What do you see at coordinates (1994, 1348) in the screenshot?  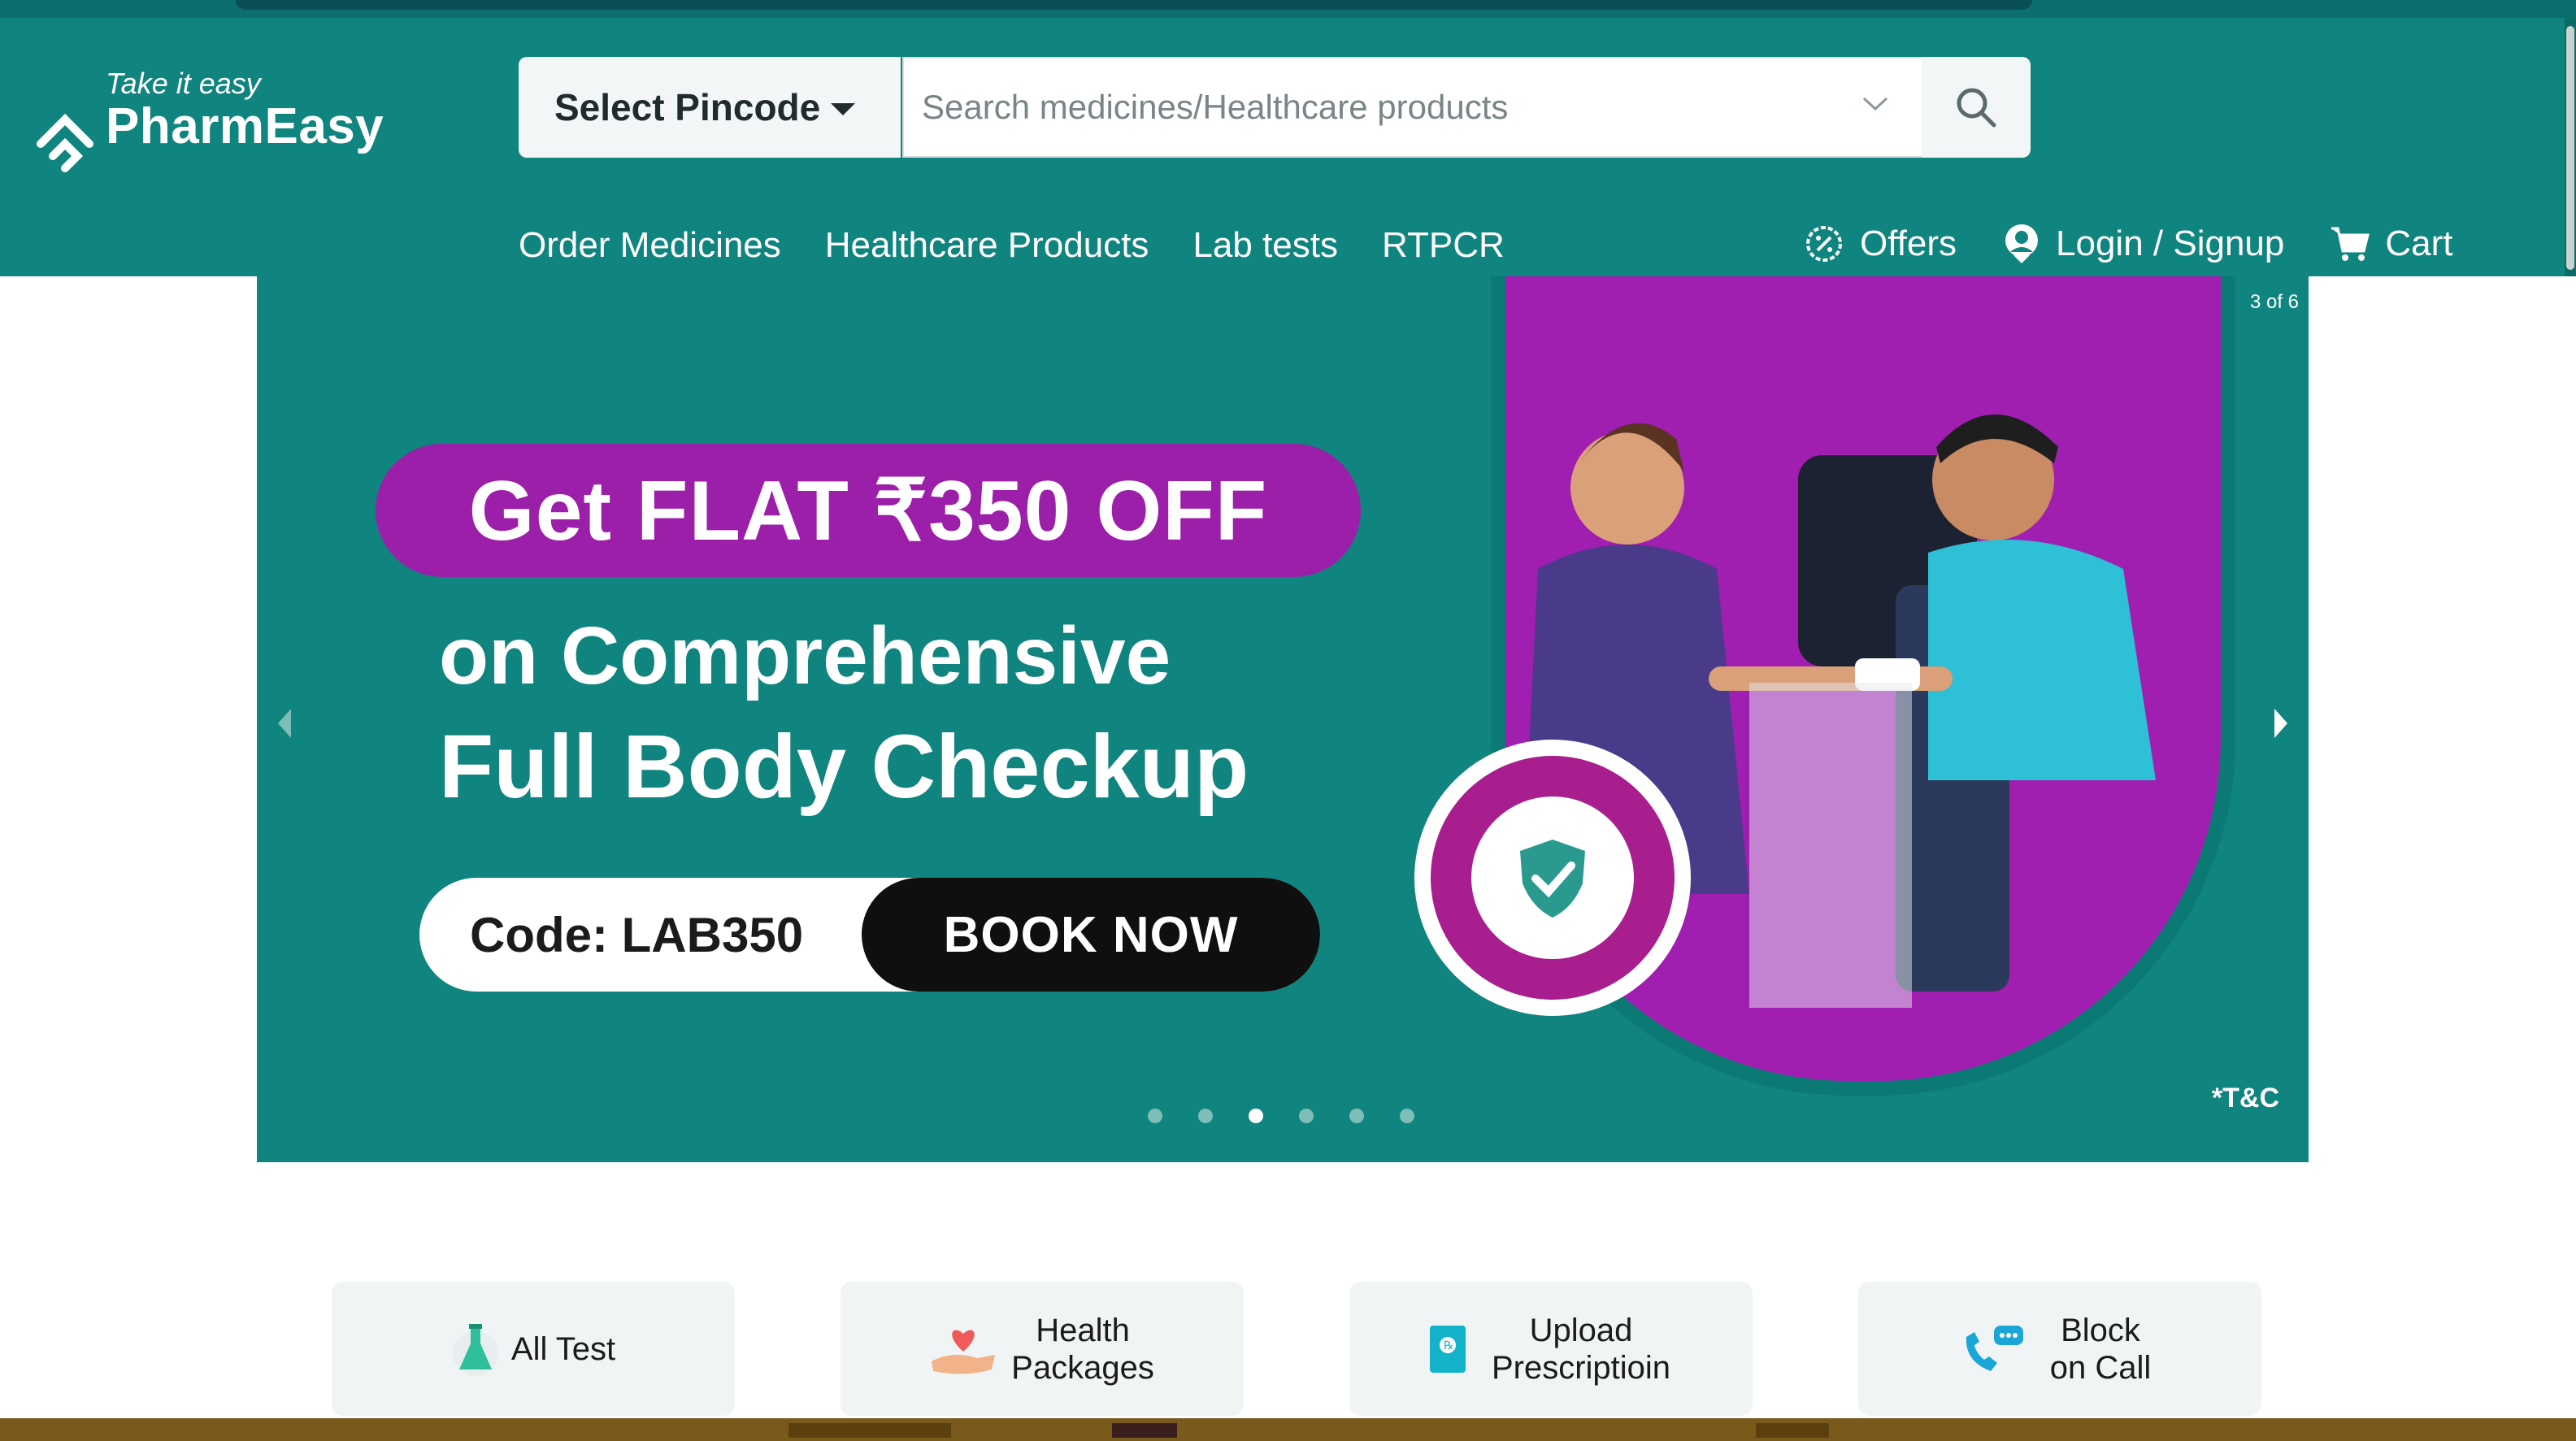 I see `phone-chat-icon` at bounding box center [1994, 1348].